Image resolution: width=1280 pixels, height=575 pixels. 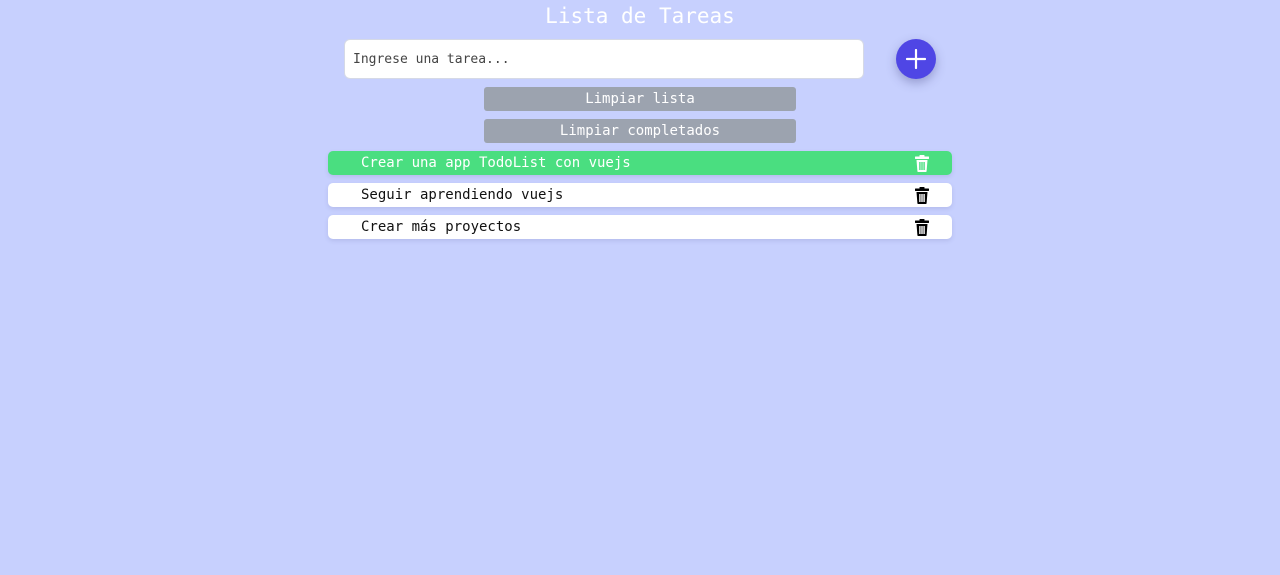 I want to click on task-text: Crear una app TodoList con vuejs, so click(x=496, y=163).